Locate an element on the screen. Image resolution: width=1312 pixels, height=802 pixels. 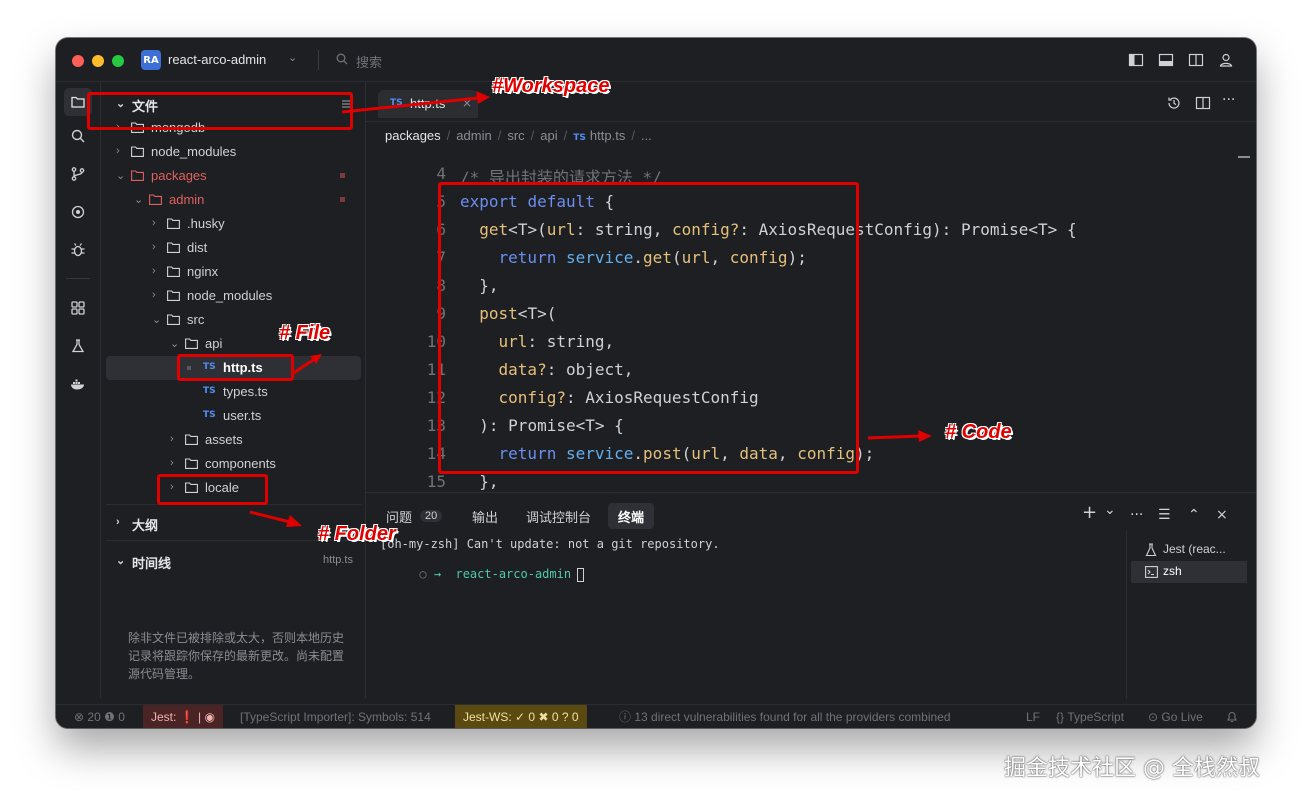
add-terminal-icon: + is located at coordinates (1089, 512).